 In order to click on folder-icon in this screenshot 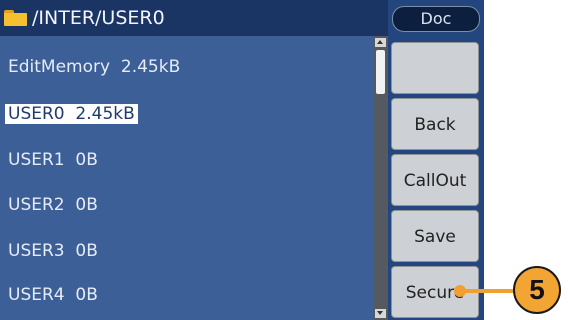, I will do `click(16, 18)`.